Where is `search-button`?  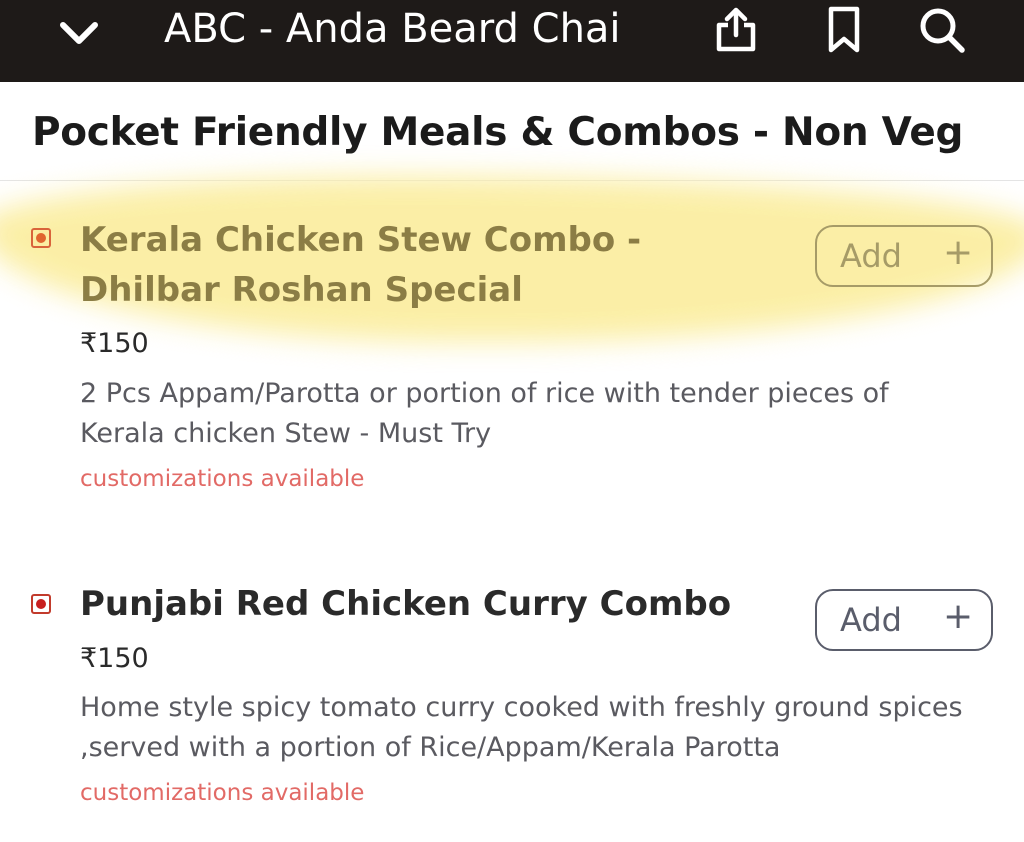 search-button is located at coordinates (942, 30).